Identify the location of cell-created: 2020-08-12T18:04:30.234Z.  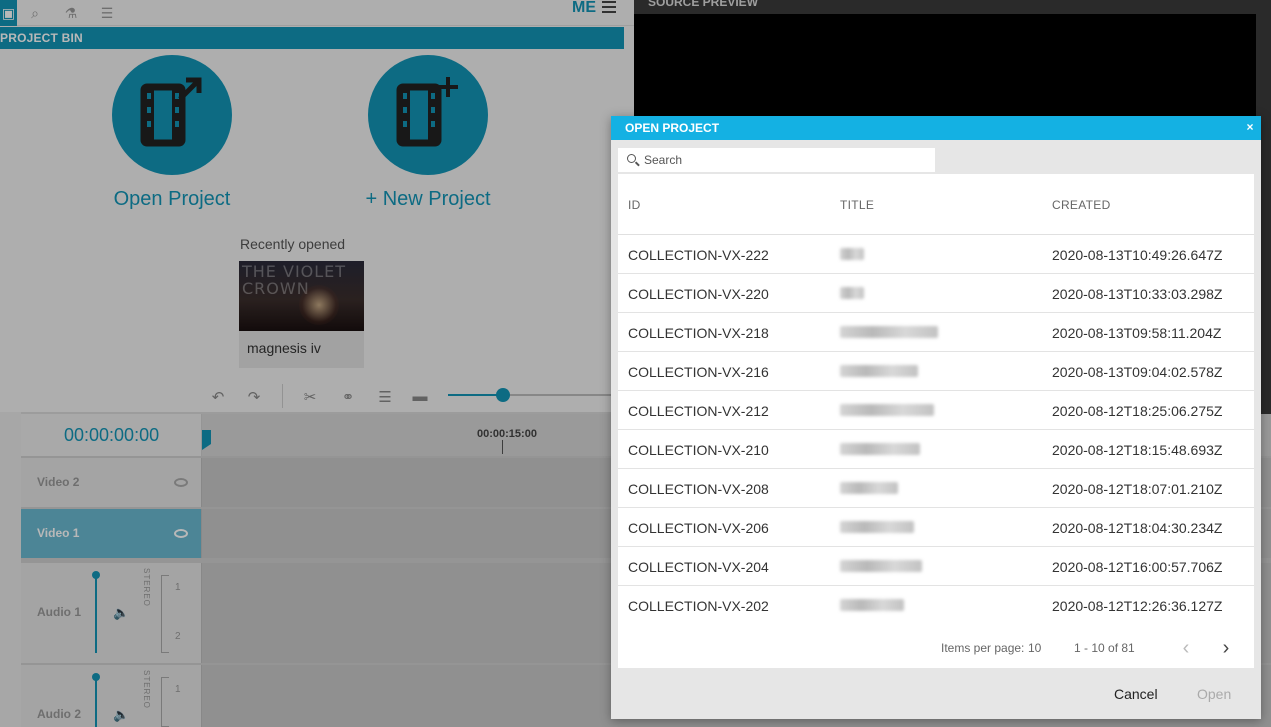
(1137, 528).